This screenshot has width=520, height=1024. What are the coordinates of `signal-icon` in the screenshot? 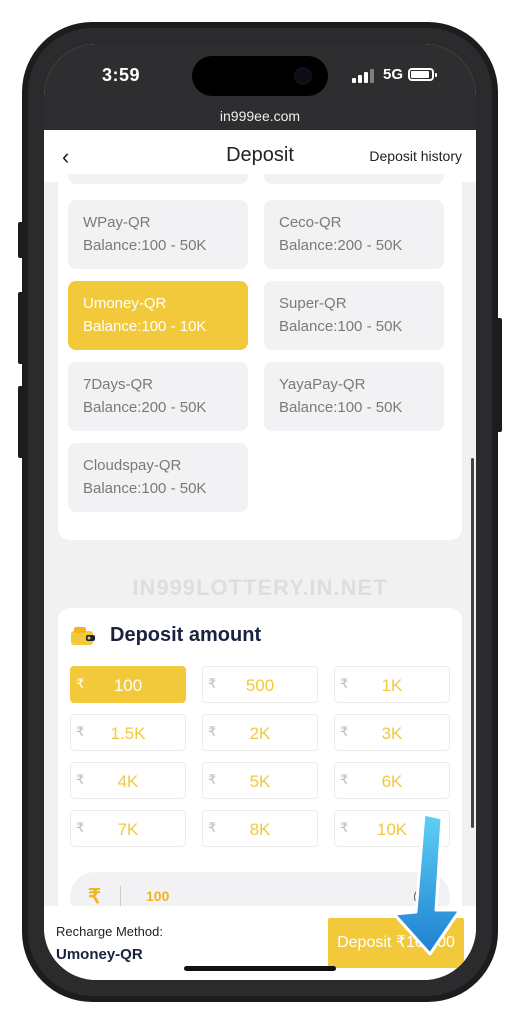 It's located at (363, 76).